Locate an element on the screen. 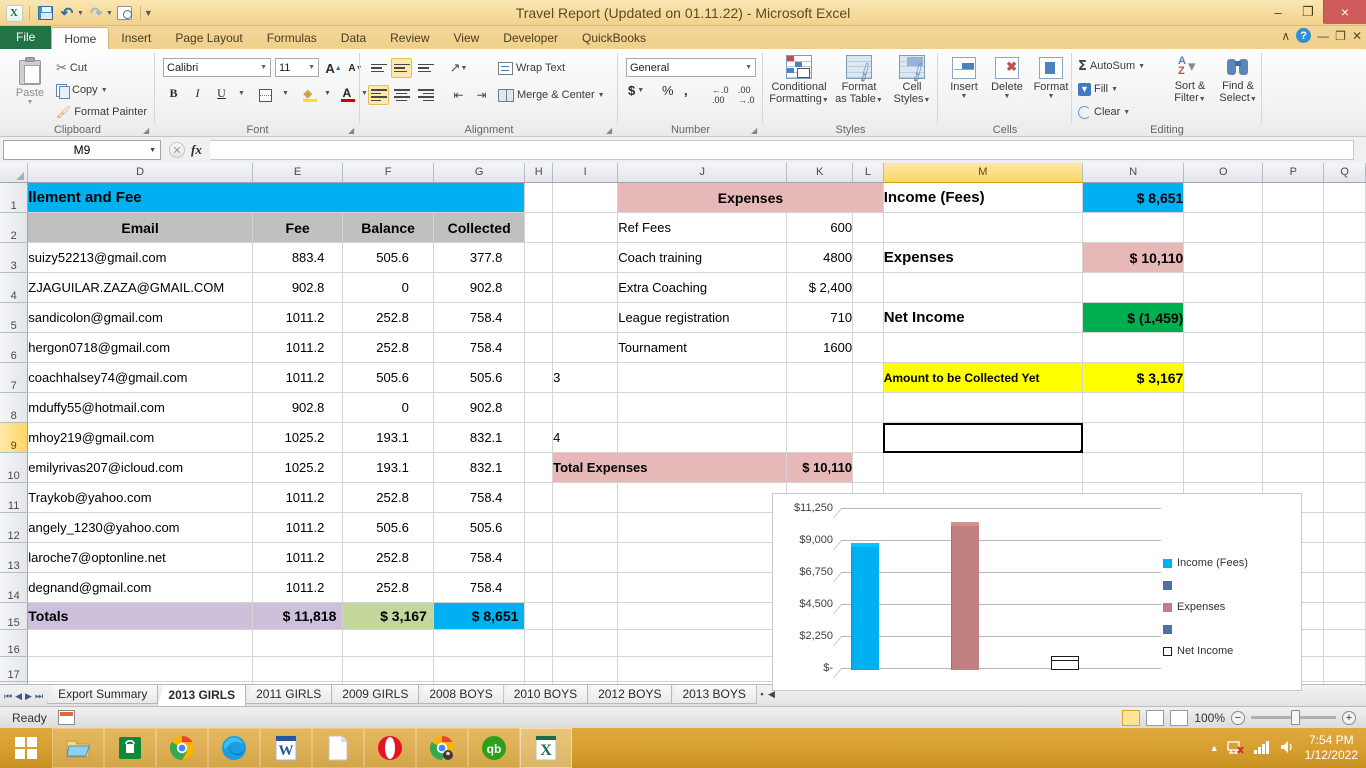  page-break-view-button is located at coordinates (1179, 717).